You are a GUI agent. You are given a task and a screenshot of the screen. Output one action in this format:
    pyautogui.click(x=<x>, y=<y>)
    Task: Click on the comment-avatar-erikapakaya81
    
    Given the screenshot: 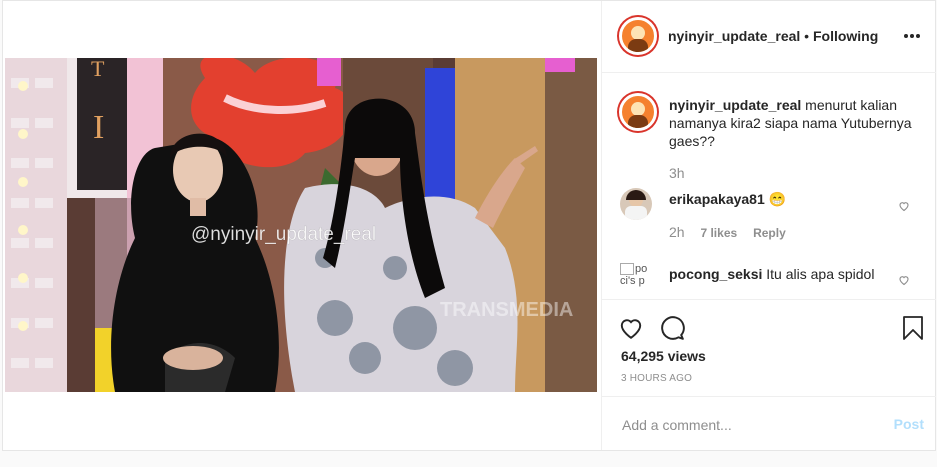 What is the action you would take?
    pyautogui.click(x=636, y=204)
    